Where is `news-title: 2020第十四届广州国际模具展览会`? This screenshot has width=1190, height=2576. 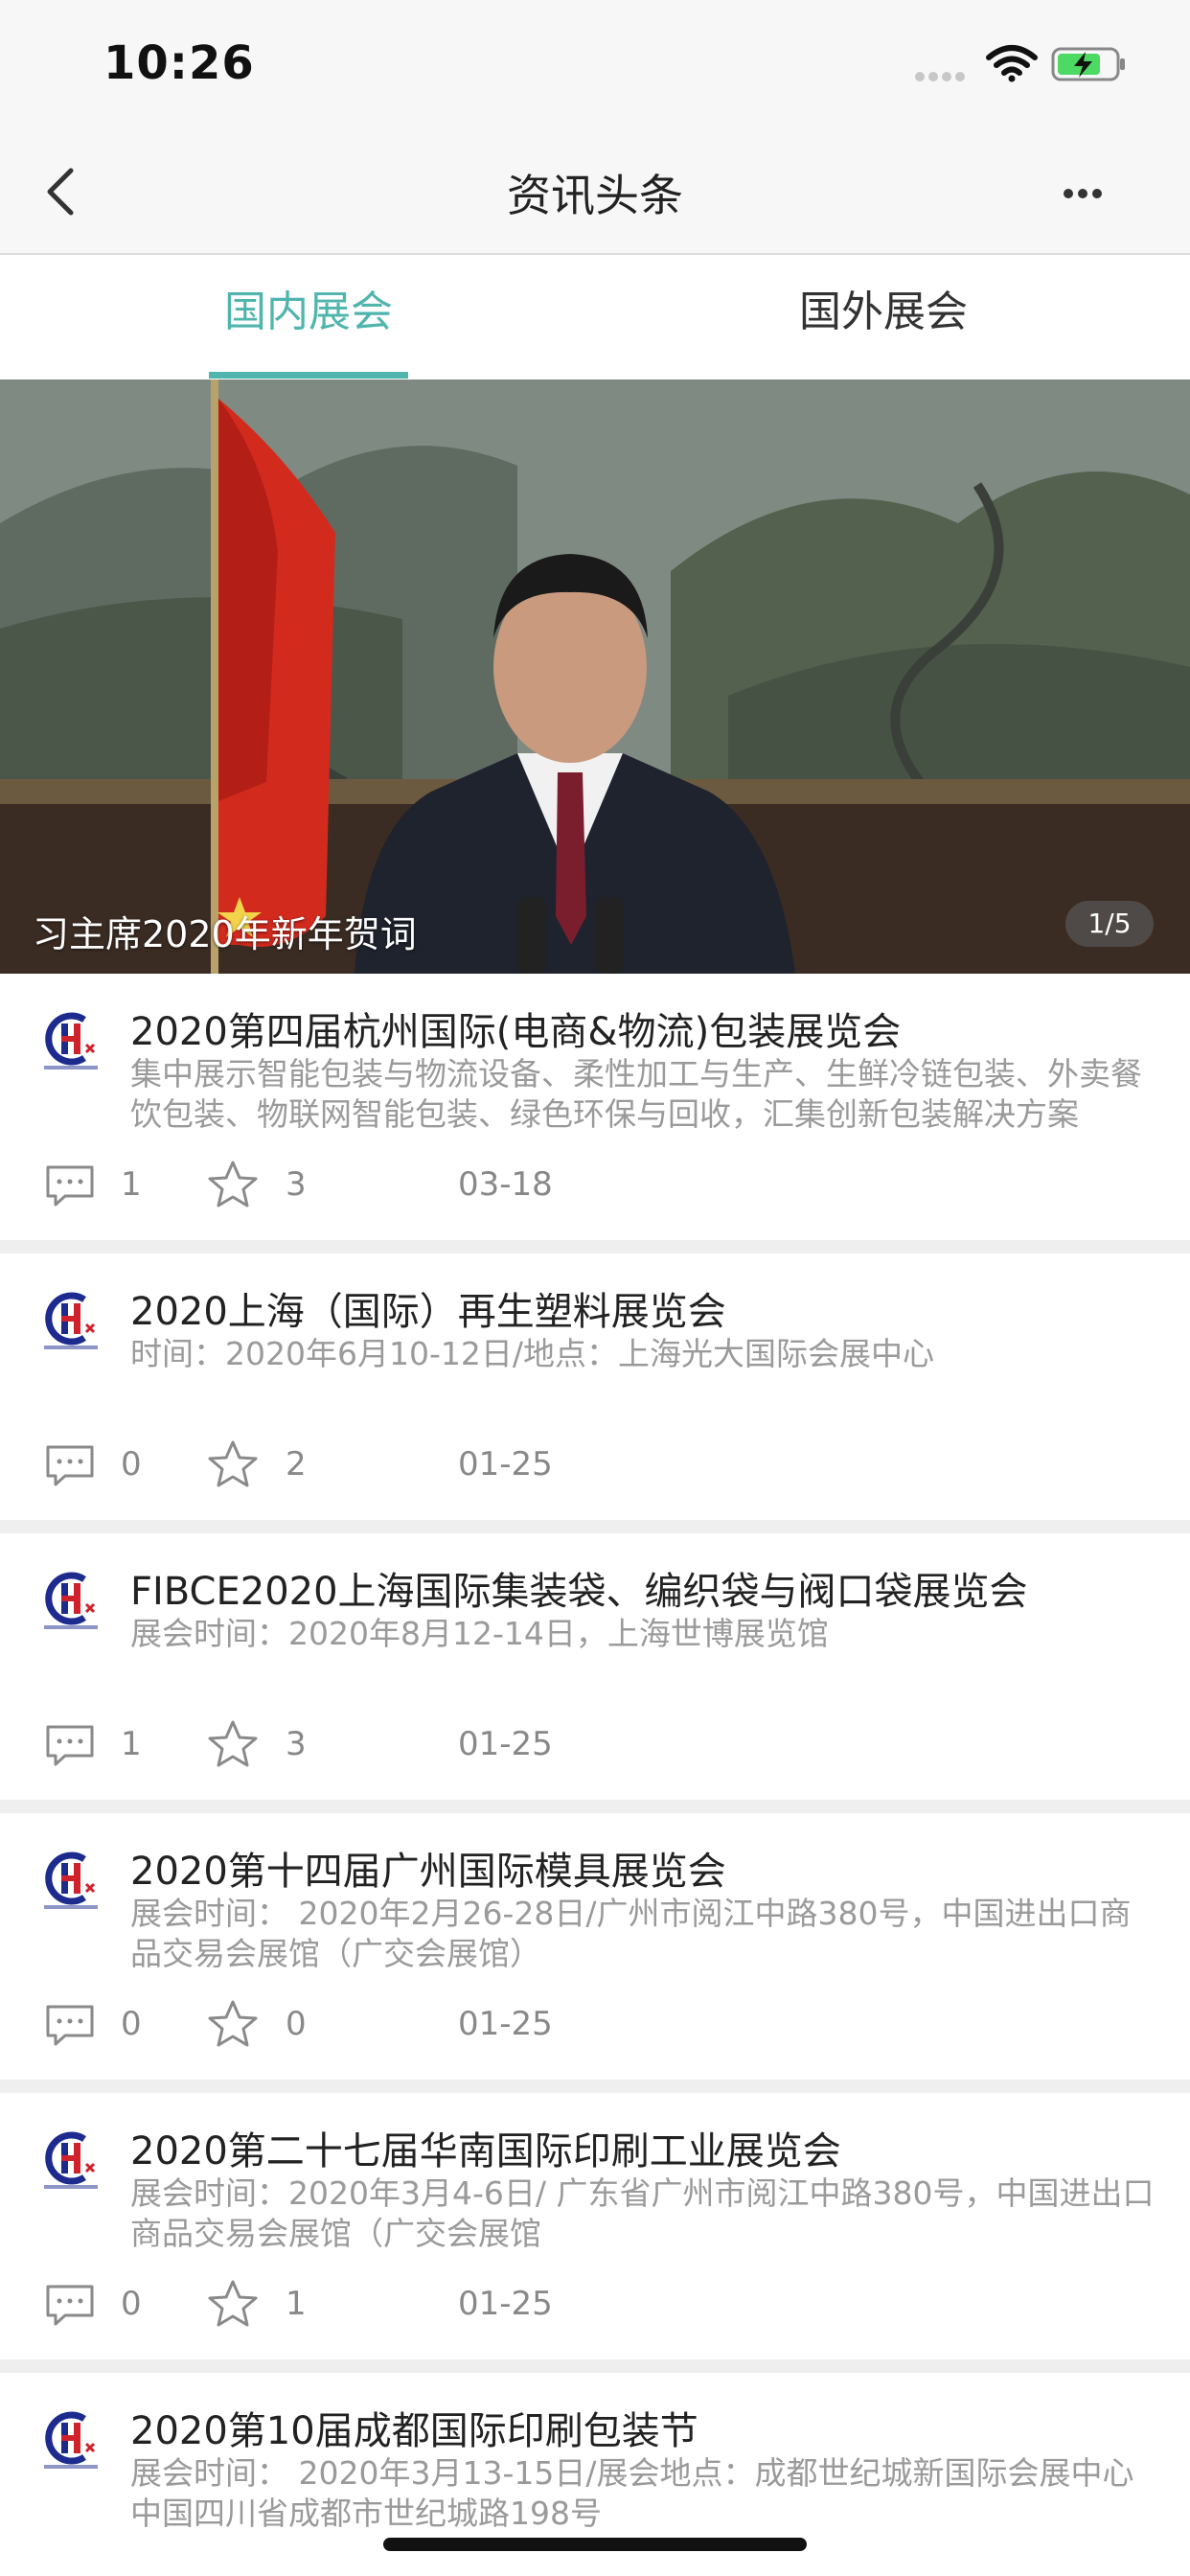
news-title: 2020第十四届广州国际模具展览会 is located at coordinates (428, 1872).